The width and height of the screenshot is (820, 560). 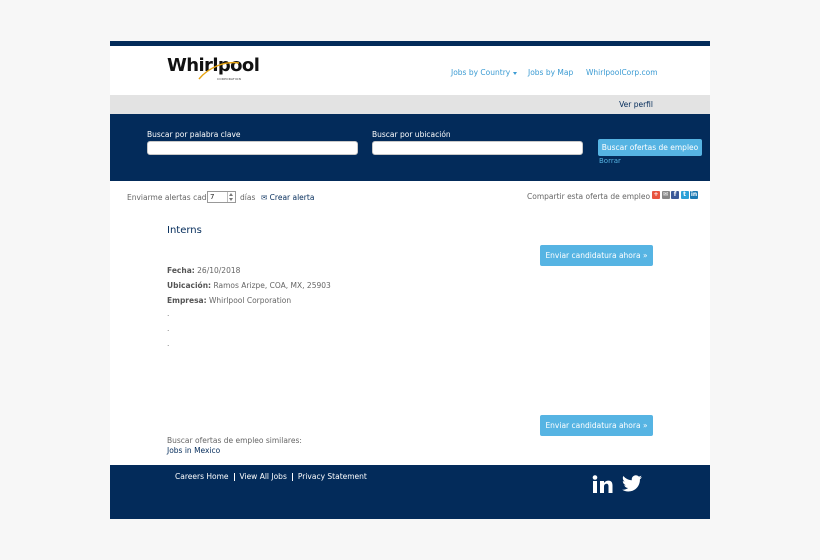 I want to click on job-company: Empresa: Whirlpool Corporation, so click(x=229, y=300).